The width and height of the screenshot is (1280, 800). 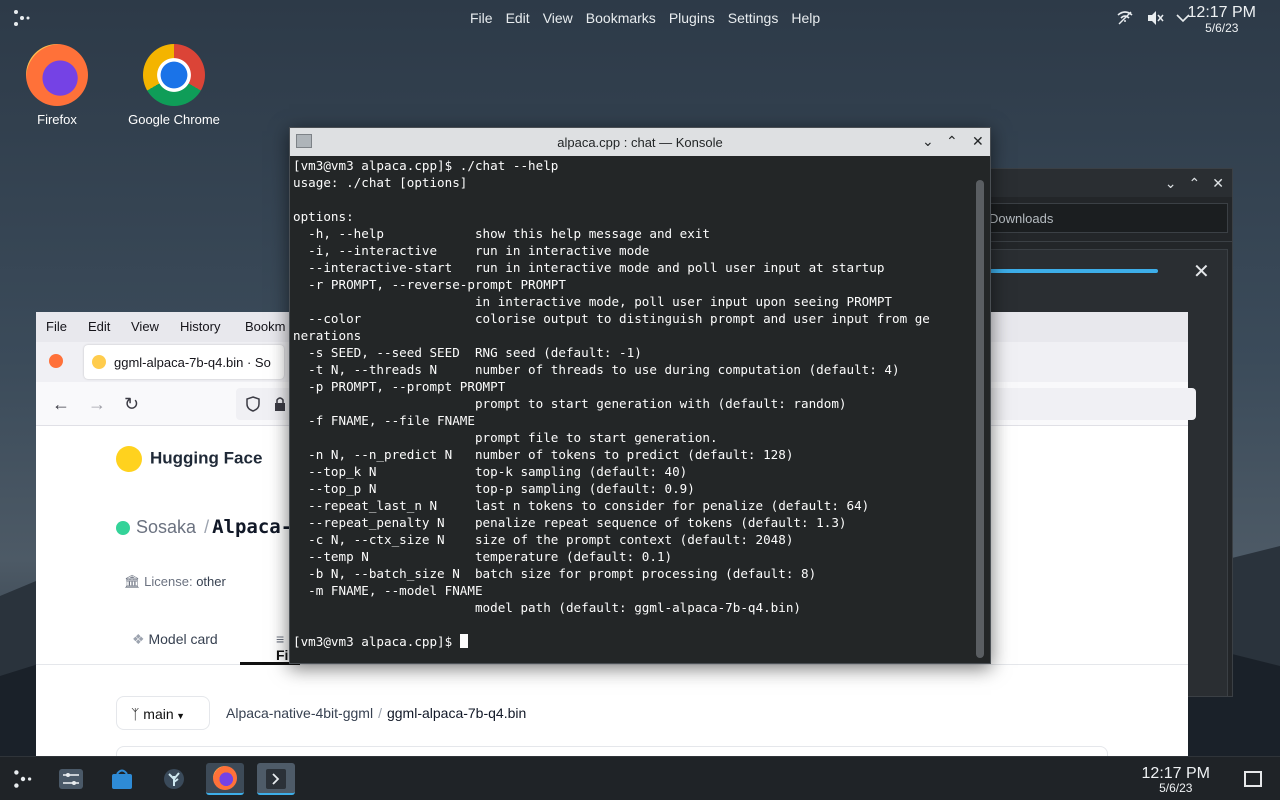 I want to click on konsole-titlebar: alpaca.cpp : chat — Konsole ⌄ ⌃ ✕, so click(x=640, y=142).